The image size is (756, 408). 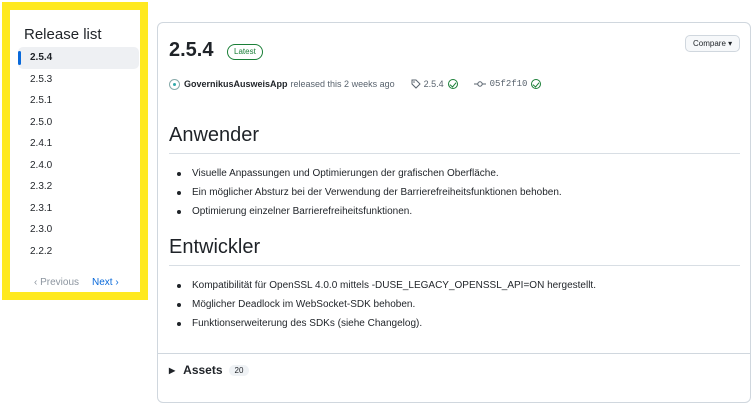 What do you see at coordinates (78, 166) in the screenshot?
I see `release-item-2-4-0: 2.4.0` at bounding box center [78, 166].